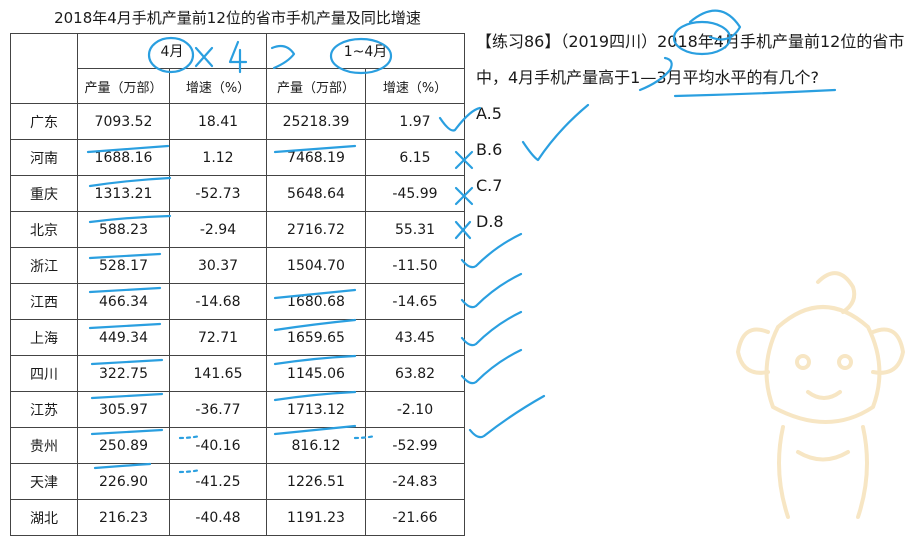 The image size is (923, 536). Describe the element at coordinates (316, 157) in the screenshot. I see `cell-ytd-output: 7468.19` at that location.